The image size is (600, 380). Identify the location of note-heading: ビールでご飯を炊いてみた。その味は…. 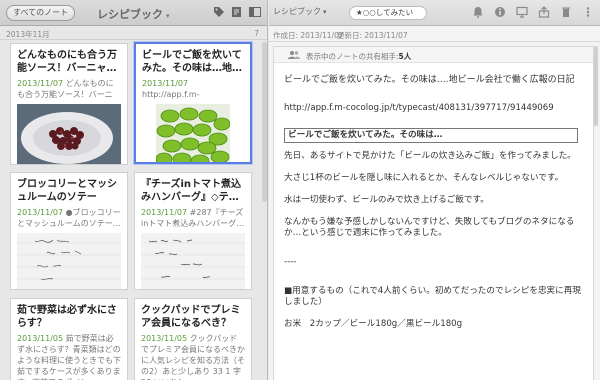
(431, 135).